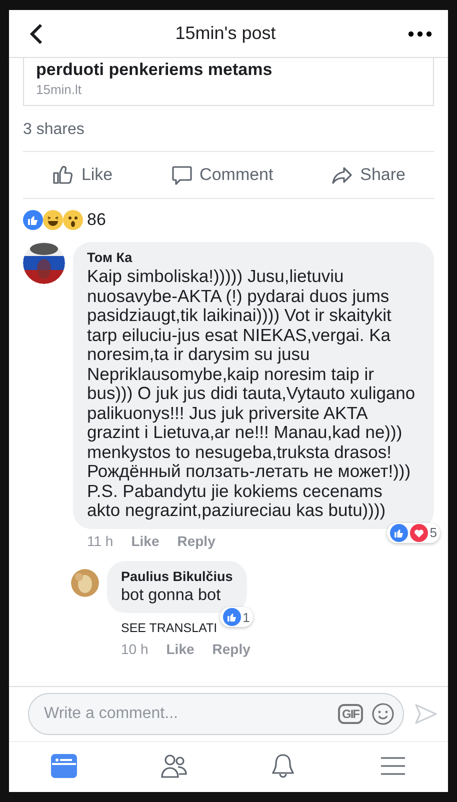  Describe the element at coordinates (63, 766) in the screenshot. I see `news-feed-icon` at that location.